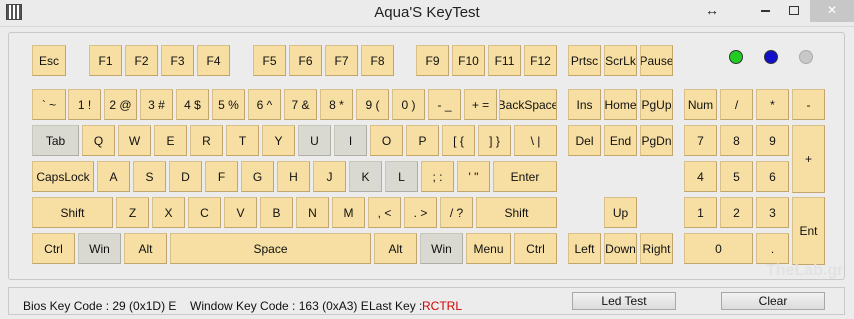  What do you see at coordinates (206, 140) in the screenshot?
I see `key-r: R` at bounding box center [206, 140].